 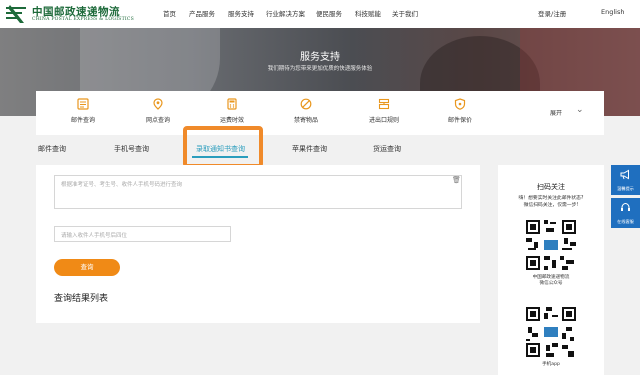 What do you see at coordinates (551, 283) in the screenshot?
I see `qr1-caption-line2: 微信公众号` at bounding box center [551, 283].